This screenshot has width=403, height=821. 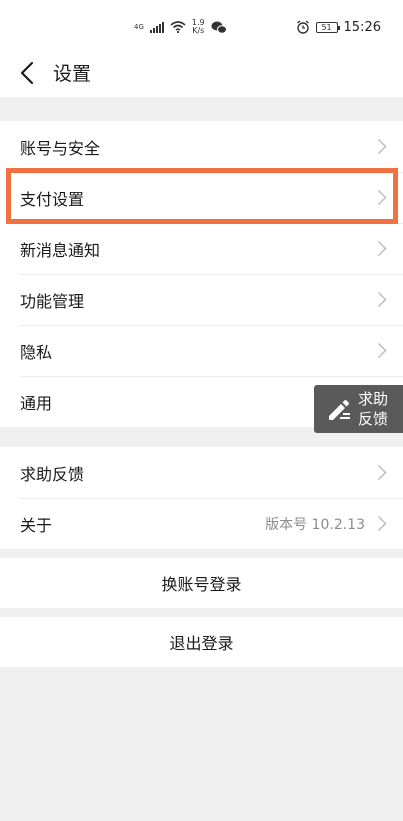 What do you see at coordinates (201, 197) in the screenshot?
I see `settings-item-payment: 支付设置` at bounding box center [201, 197].